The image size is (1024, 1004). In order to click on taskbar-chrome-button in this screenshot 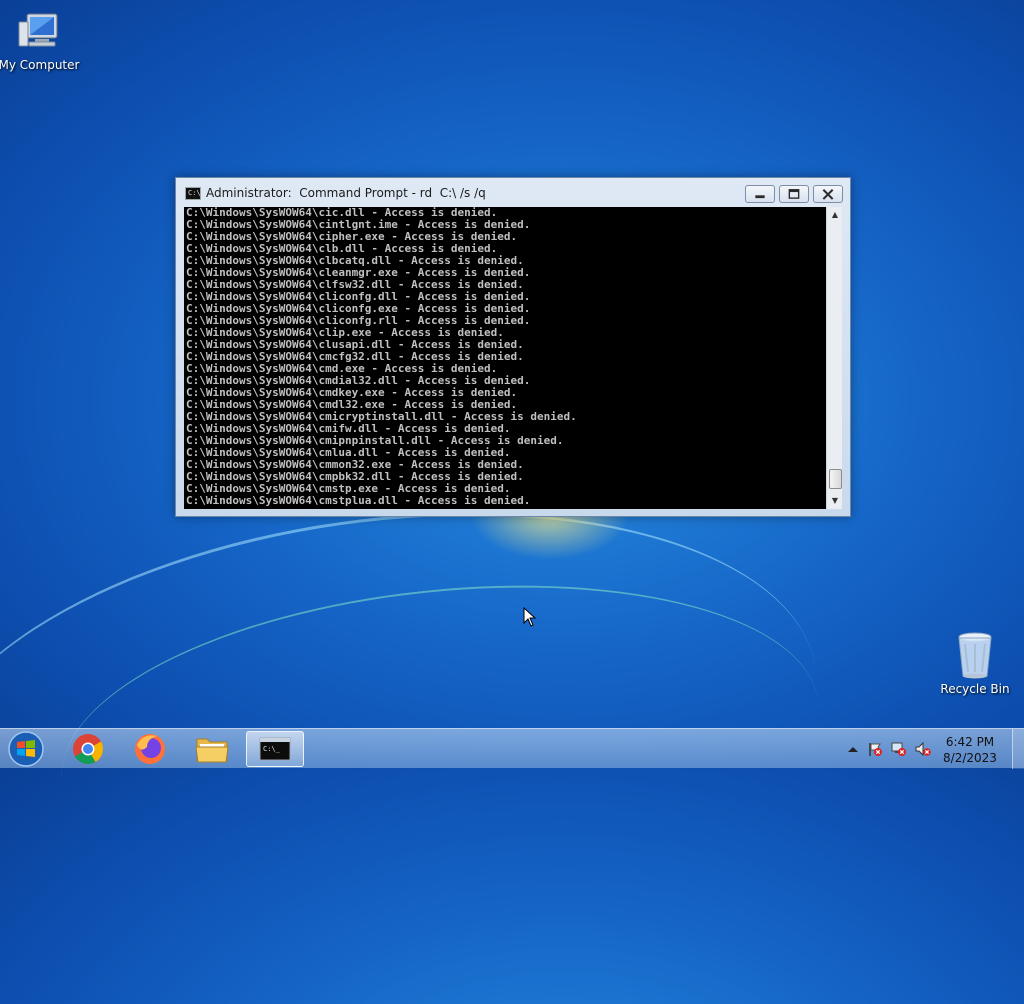, I will do `click(88, 749)`.